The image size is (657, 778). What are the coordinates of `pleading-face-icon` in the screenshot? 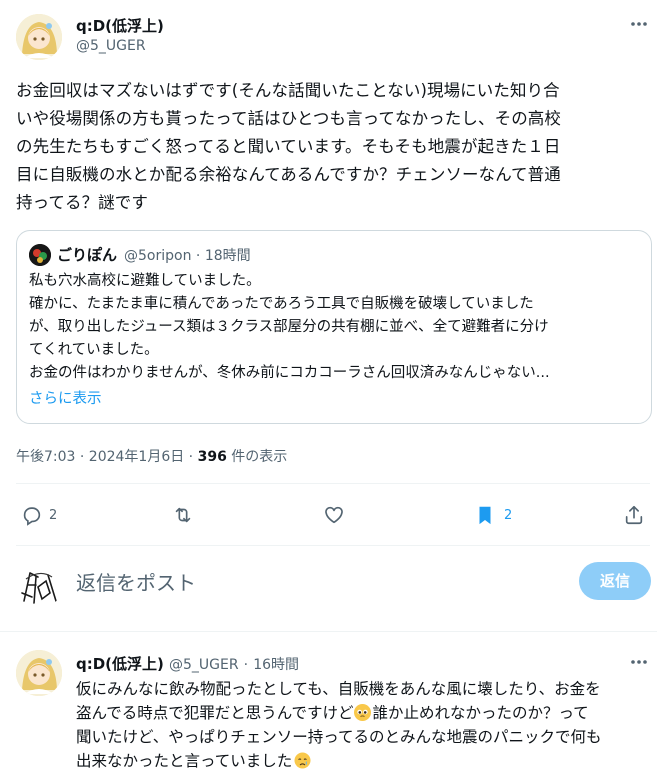 It's located at (362, 712).